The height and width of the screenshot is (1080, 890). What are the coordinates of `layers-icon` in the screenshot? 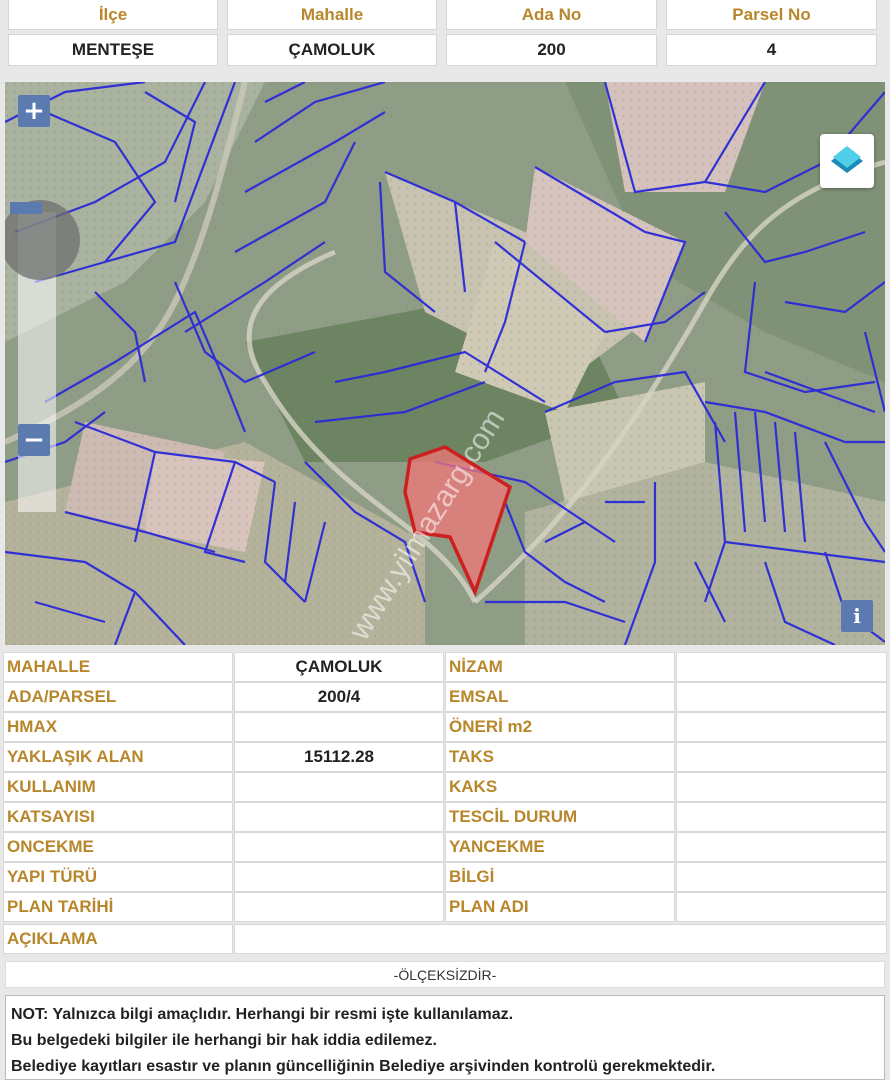 It's located at (847, 159).